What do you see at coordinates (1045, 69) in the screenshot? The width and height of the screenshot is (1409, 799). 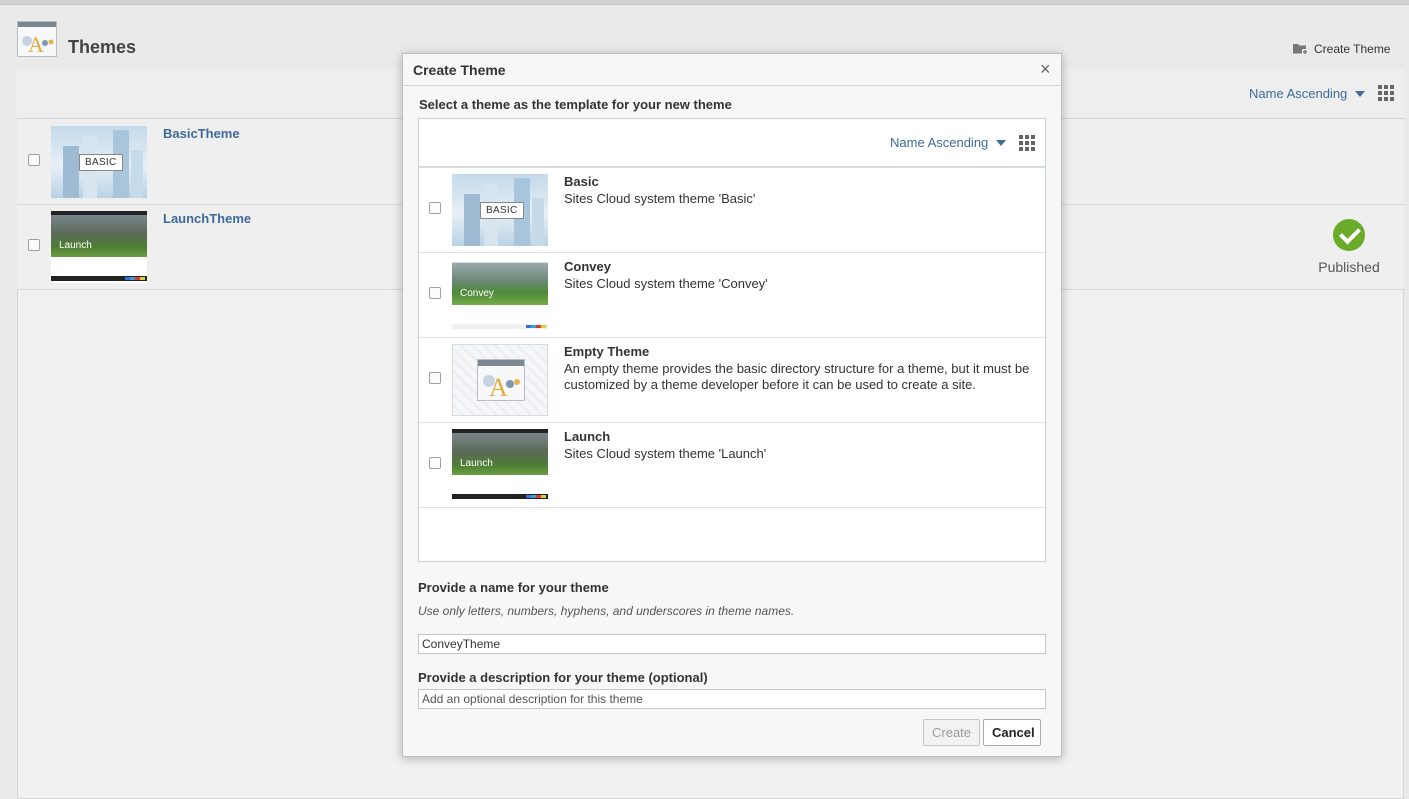 I see `close-icon: ×` at bounding box center [1045, 69].